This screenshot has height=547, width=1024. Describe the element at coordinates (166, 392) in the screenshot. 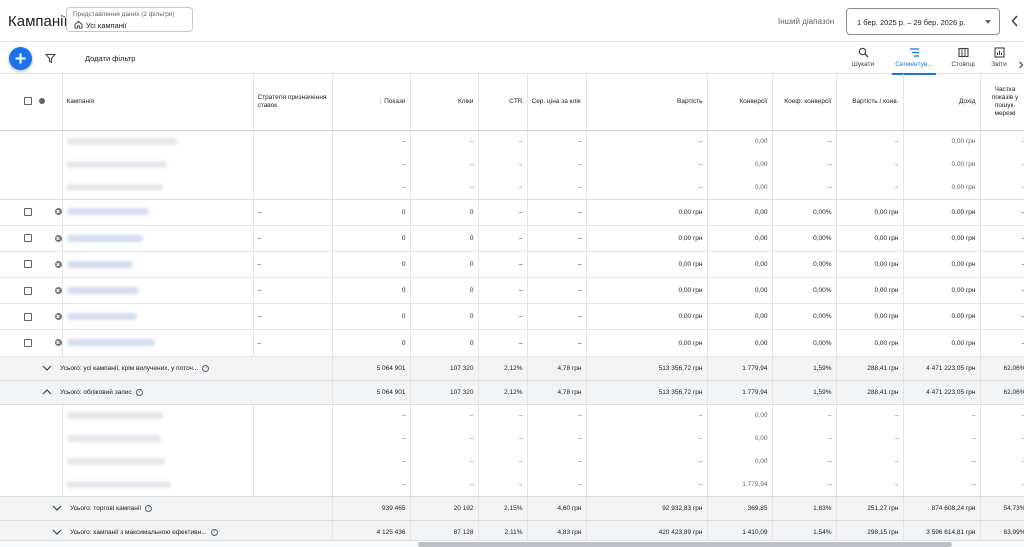

I see `total-label-cell: Усього: обліковий запис?` at that location.